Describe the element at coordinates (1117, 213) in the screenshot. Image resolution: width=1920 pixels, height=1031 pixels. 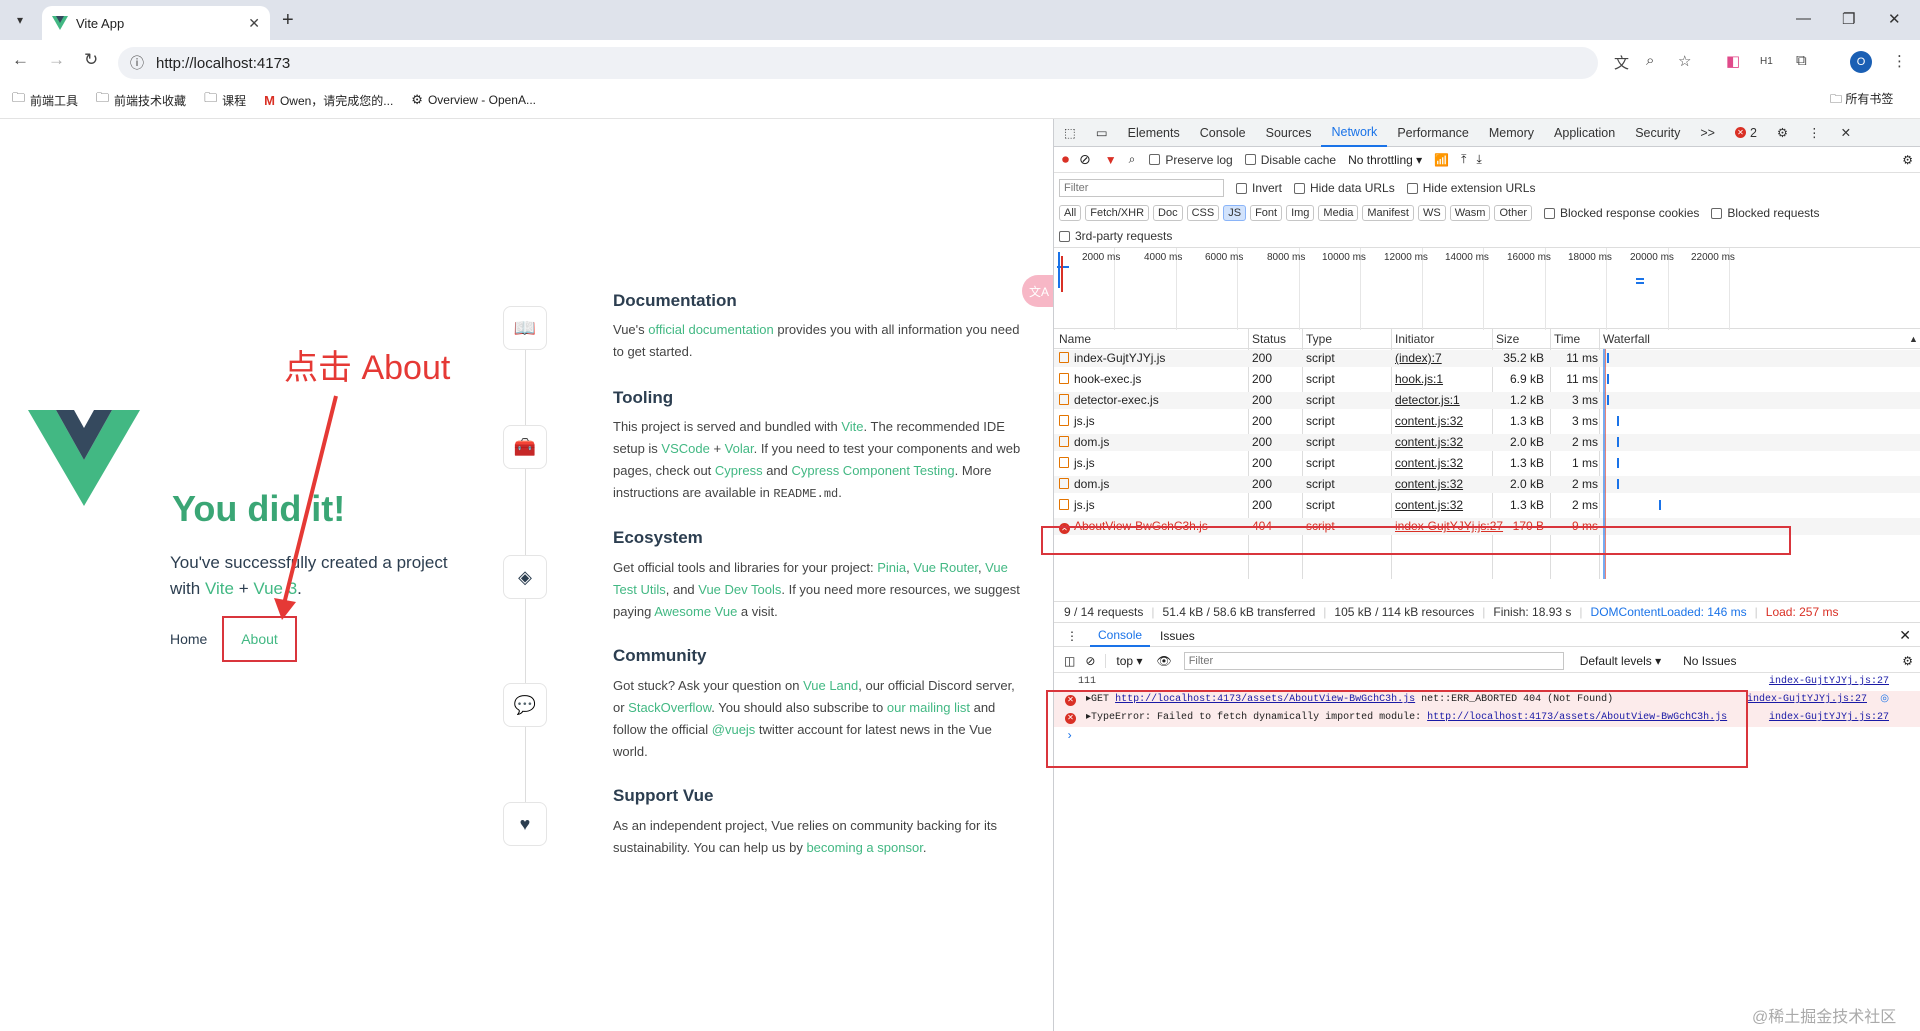
I see `chip-fetch-xhr: Fetch/XHR` at that location.